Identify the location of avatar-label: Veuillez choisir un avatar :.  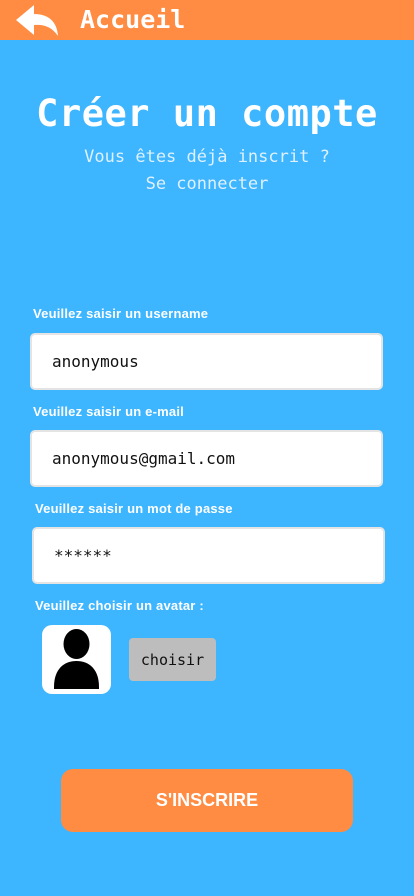
(119, 605).